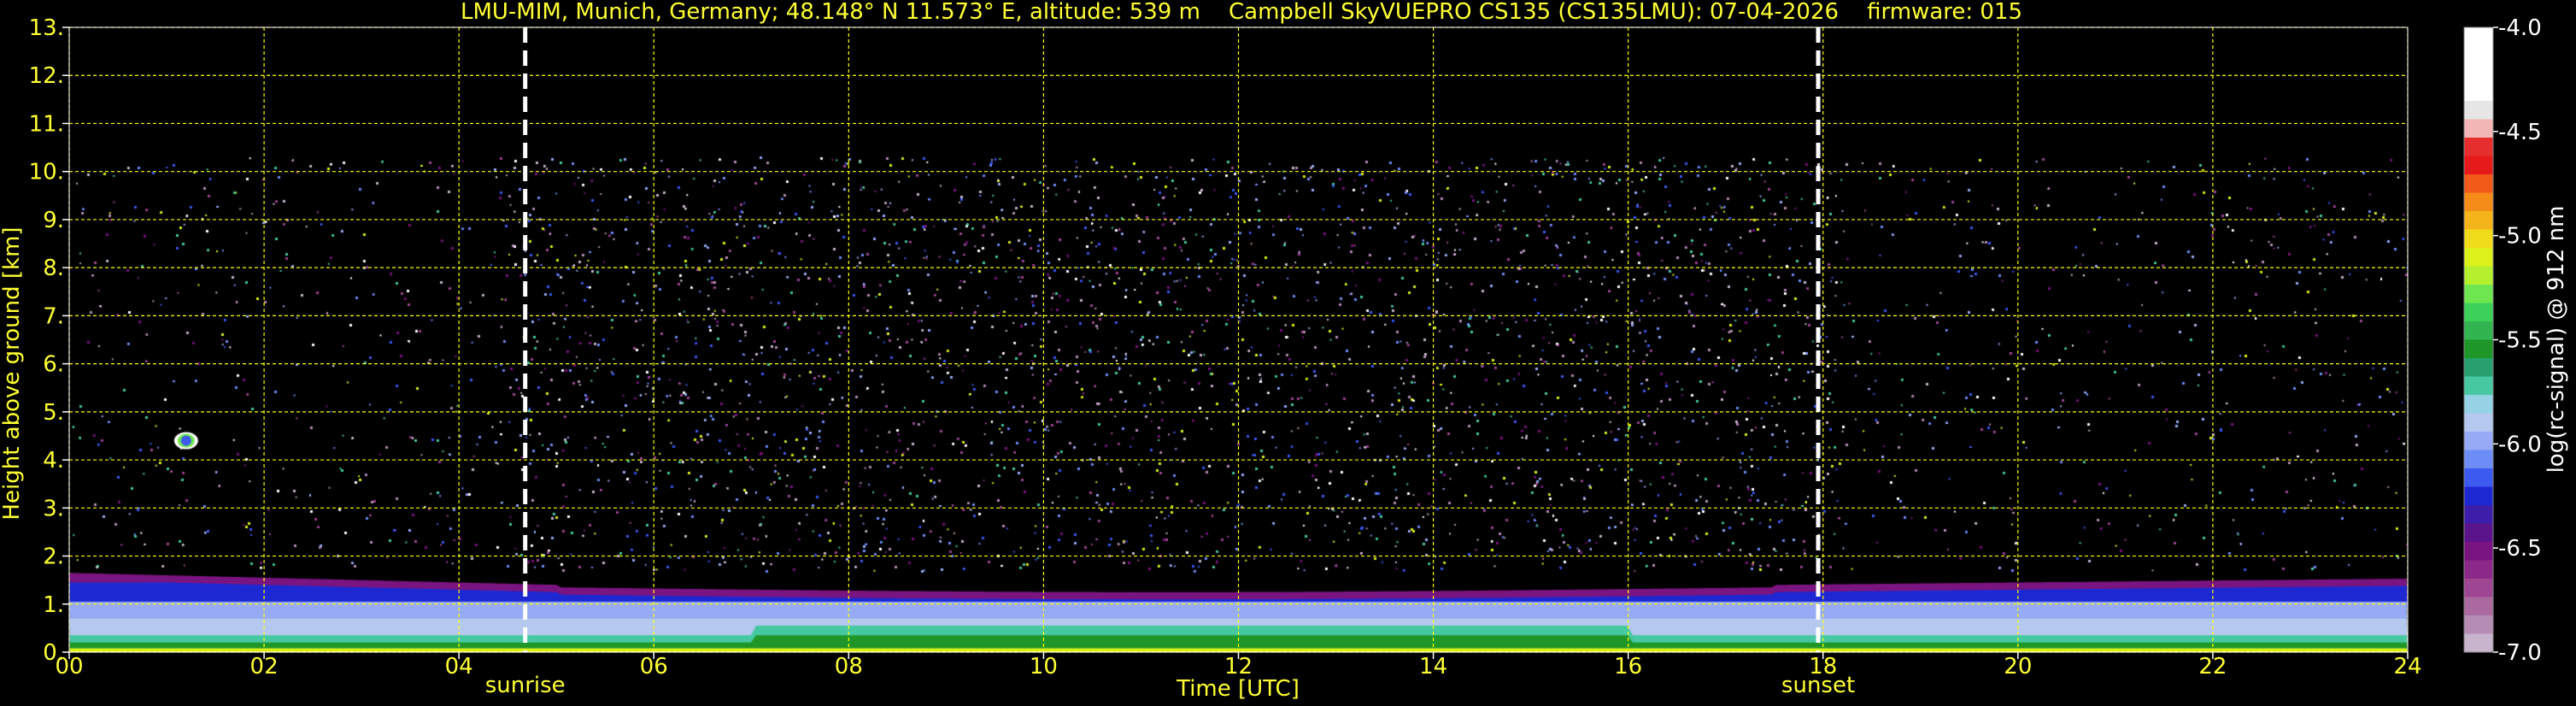 The height and width of the screenshot is (706, 2576). I want to click on y-tick-label: 2., so click(53, 557).